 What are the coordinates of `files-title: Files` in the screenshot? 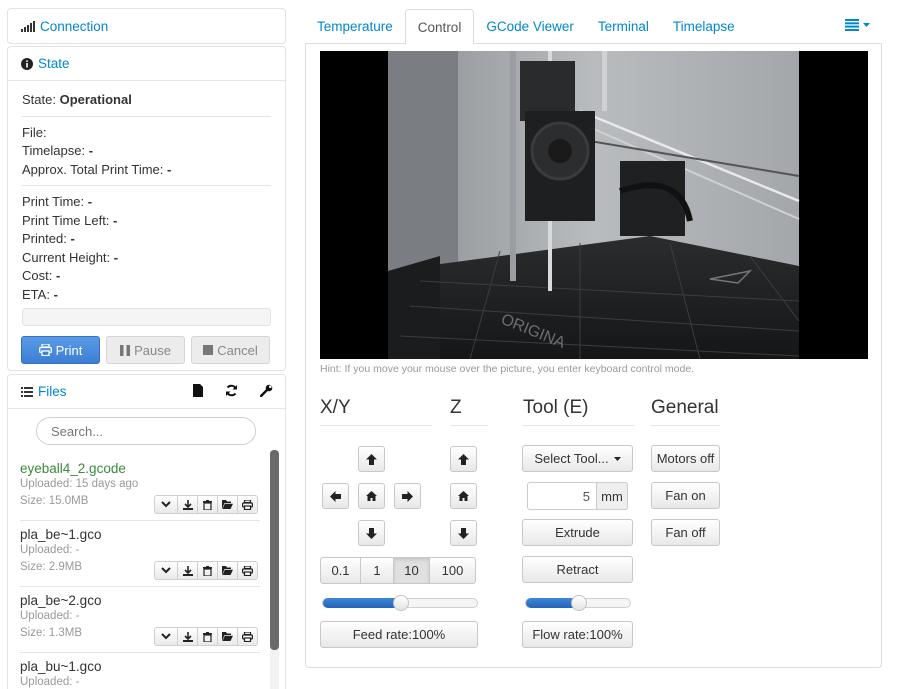 It's located at (52, 391).